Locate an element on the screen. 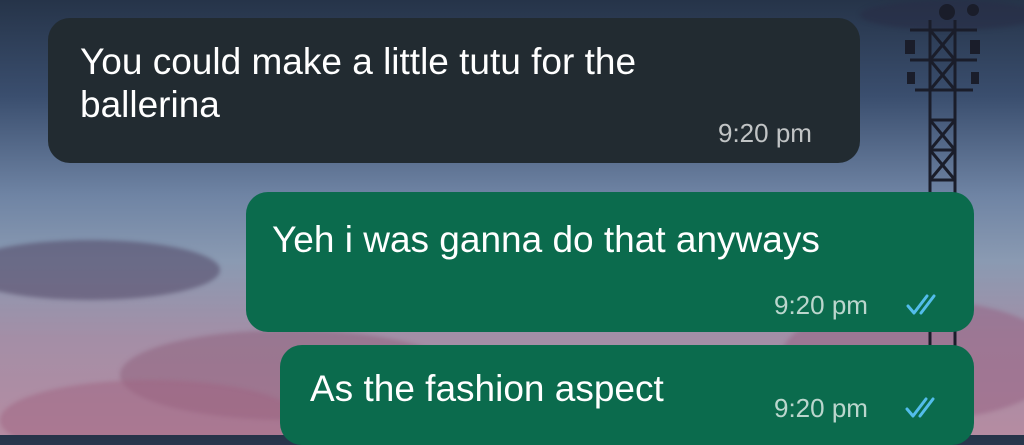 This screenshot has width=1024, height=445. message-text: Yeh i was ganna do that anyways is located at coordinates (546, 239).